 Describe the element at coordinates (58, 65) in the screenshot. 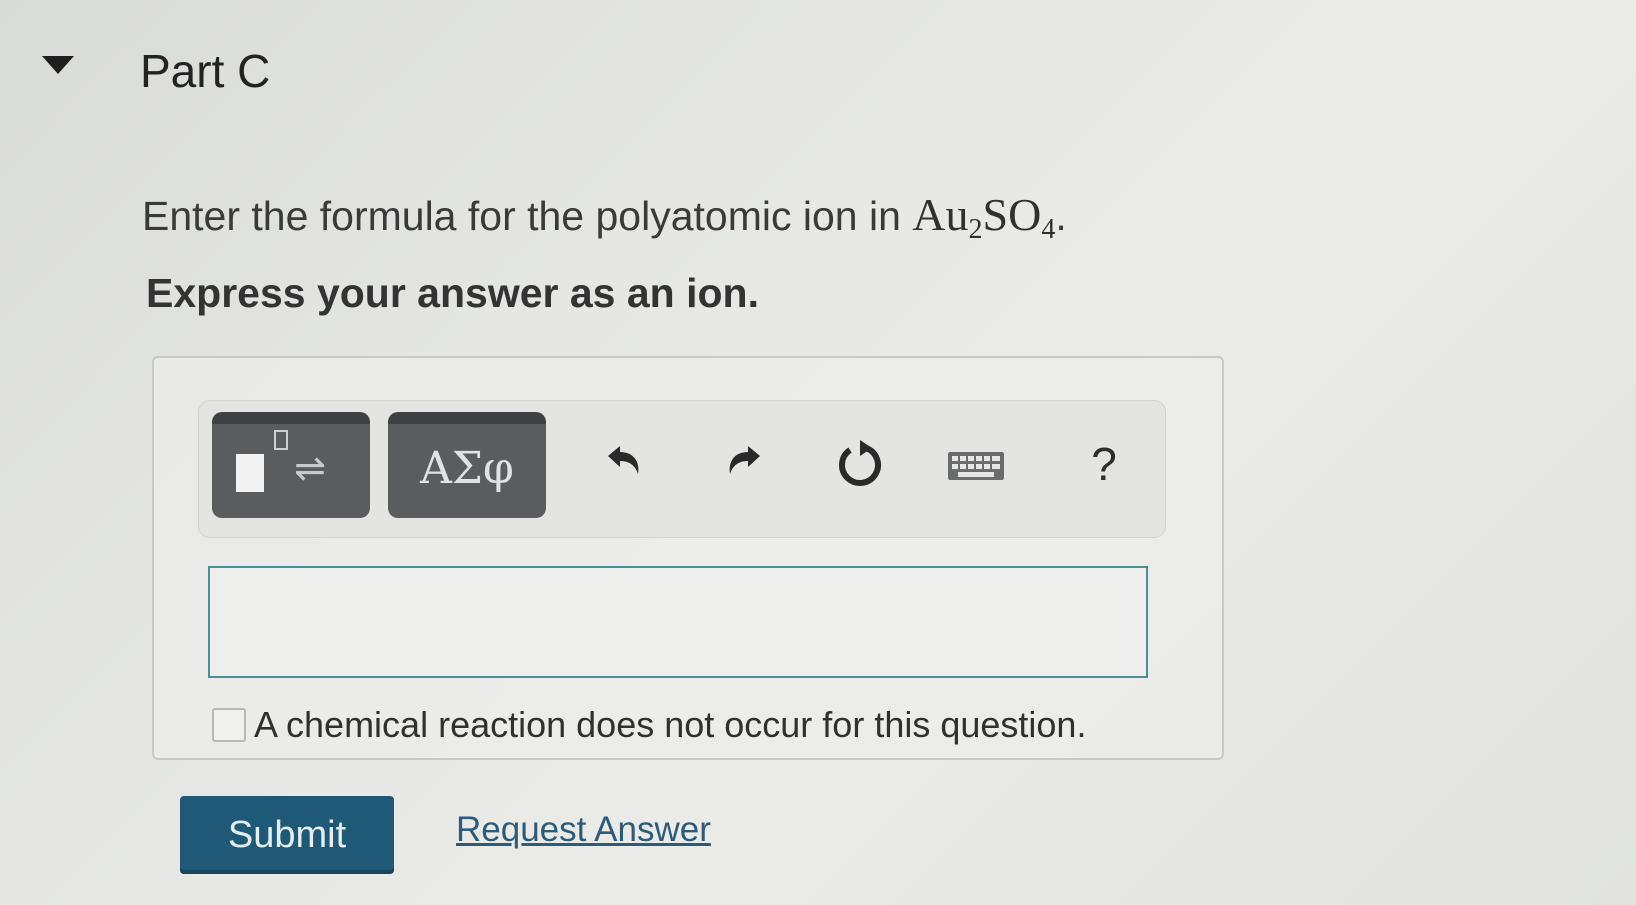

I see `collapse-triangle-icon` at that location.